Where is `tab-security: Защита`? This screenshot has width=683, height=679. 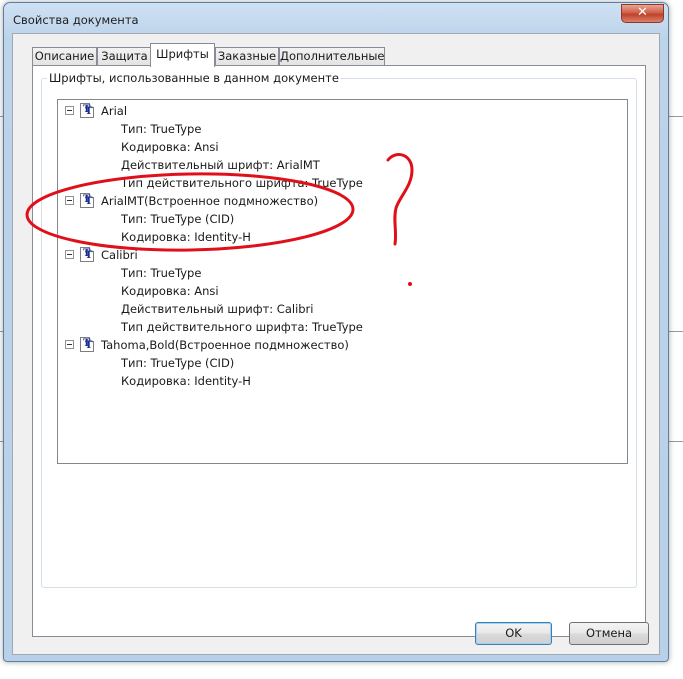
tab-security: Защита is located at coordinates (124, 56).